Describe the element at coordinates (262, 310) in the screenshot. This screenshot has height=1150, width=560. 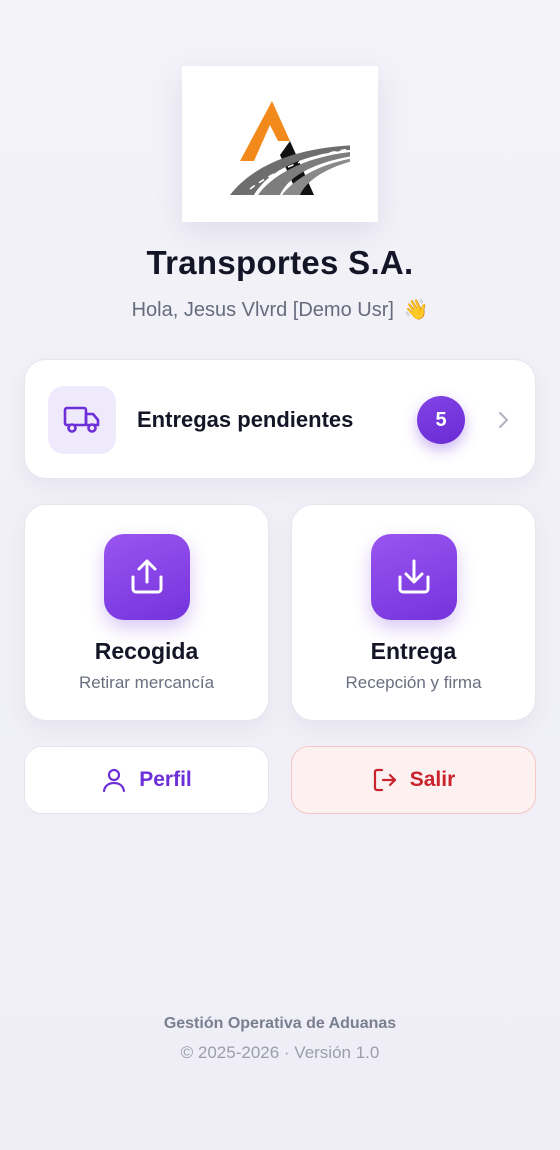
I see `greeting-label: Hola, Jesus Vlvrd [Demo Usr]` at that location.